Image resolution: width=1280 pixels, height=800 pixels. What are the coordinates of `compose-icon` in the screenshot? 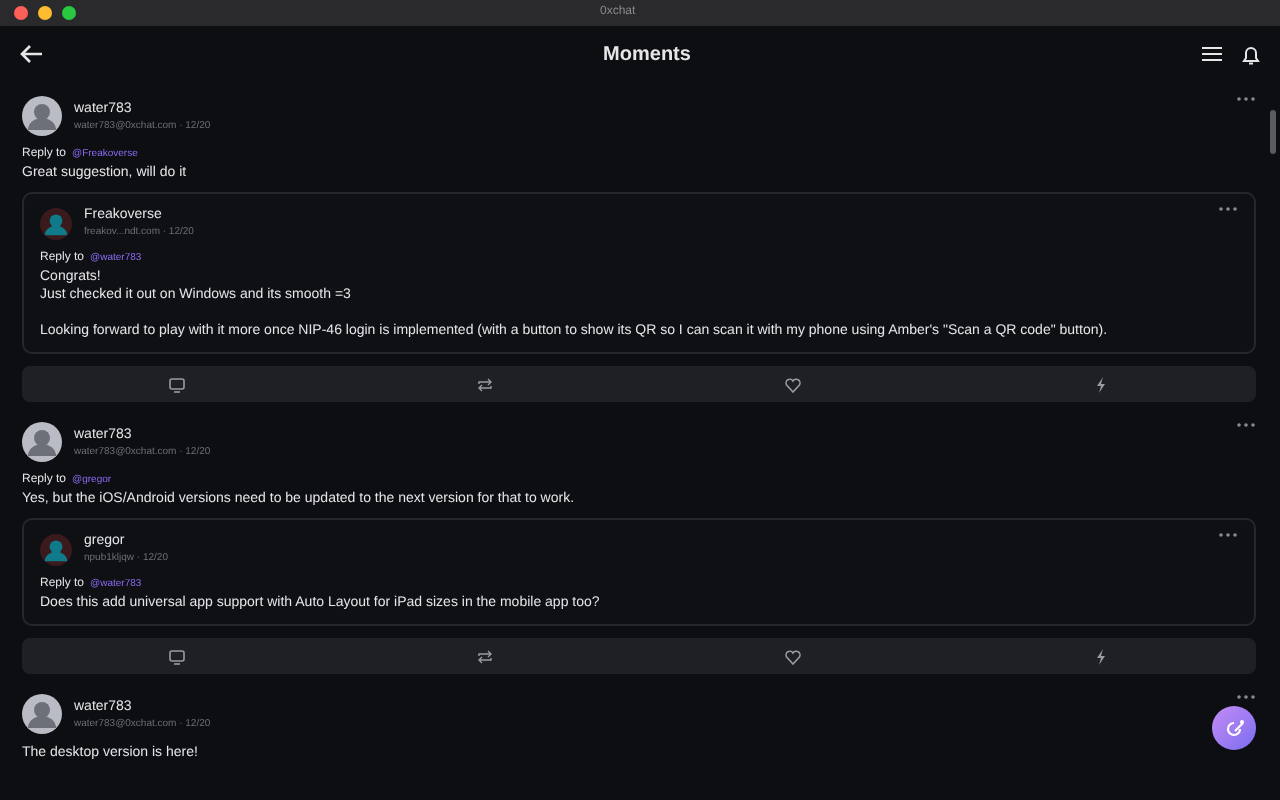 It's located at (1234, 728).